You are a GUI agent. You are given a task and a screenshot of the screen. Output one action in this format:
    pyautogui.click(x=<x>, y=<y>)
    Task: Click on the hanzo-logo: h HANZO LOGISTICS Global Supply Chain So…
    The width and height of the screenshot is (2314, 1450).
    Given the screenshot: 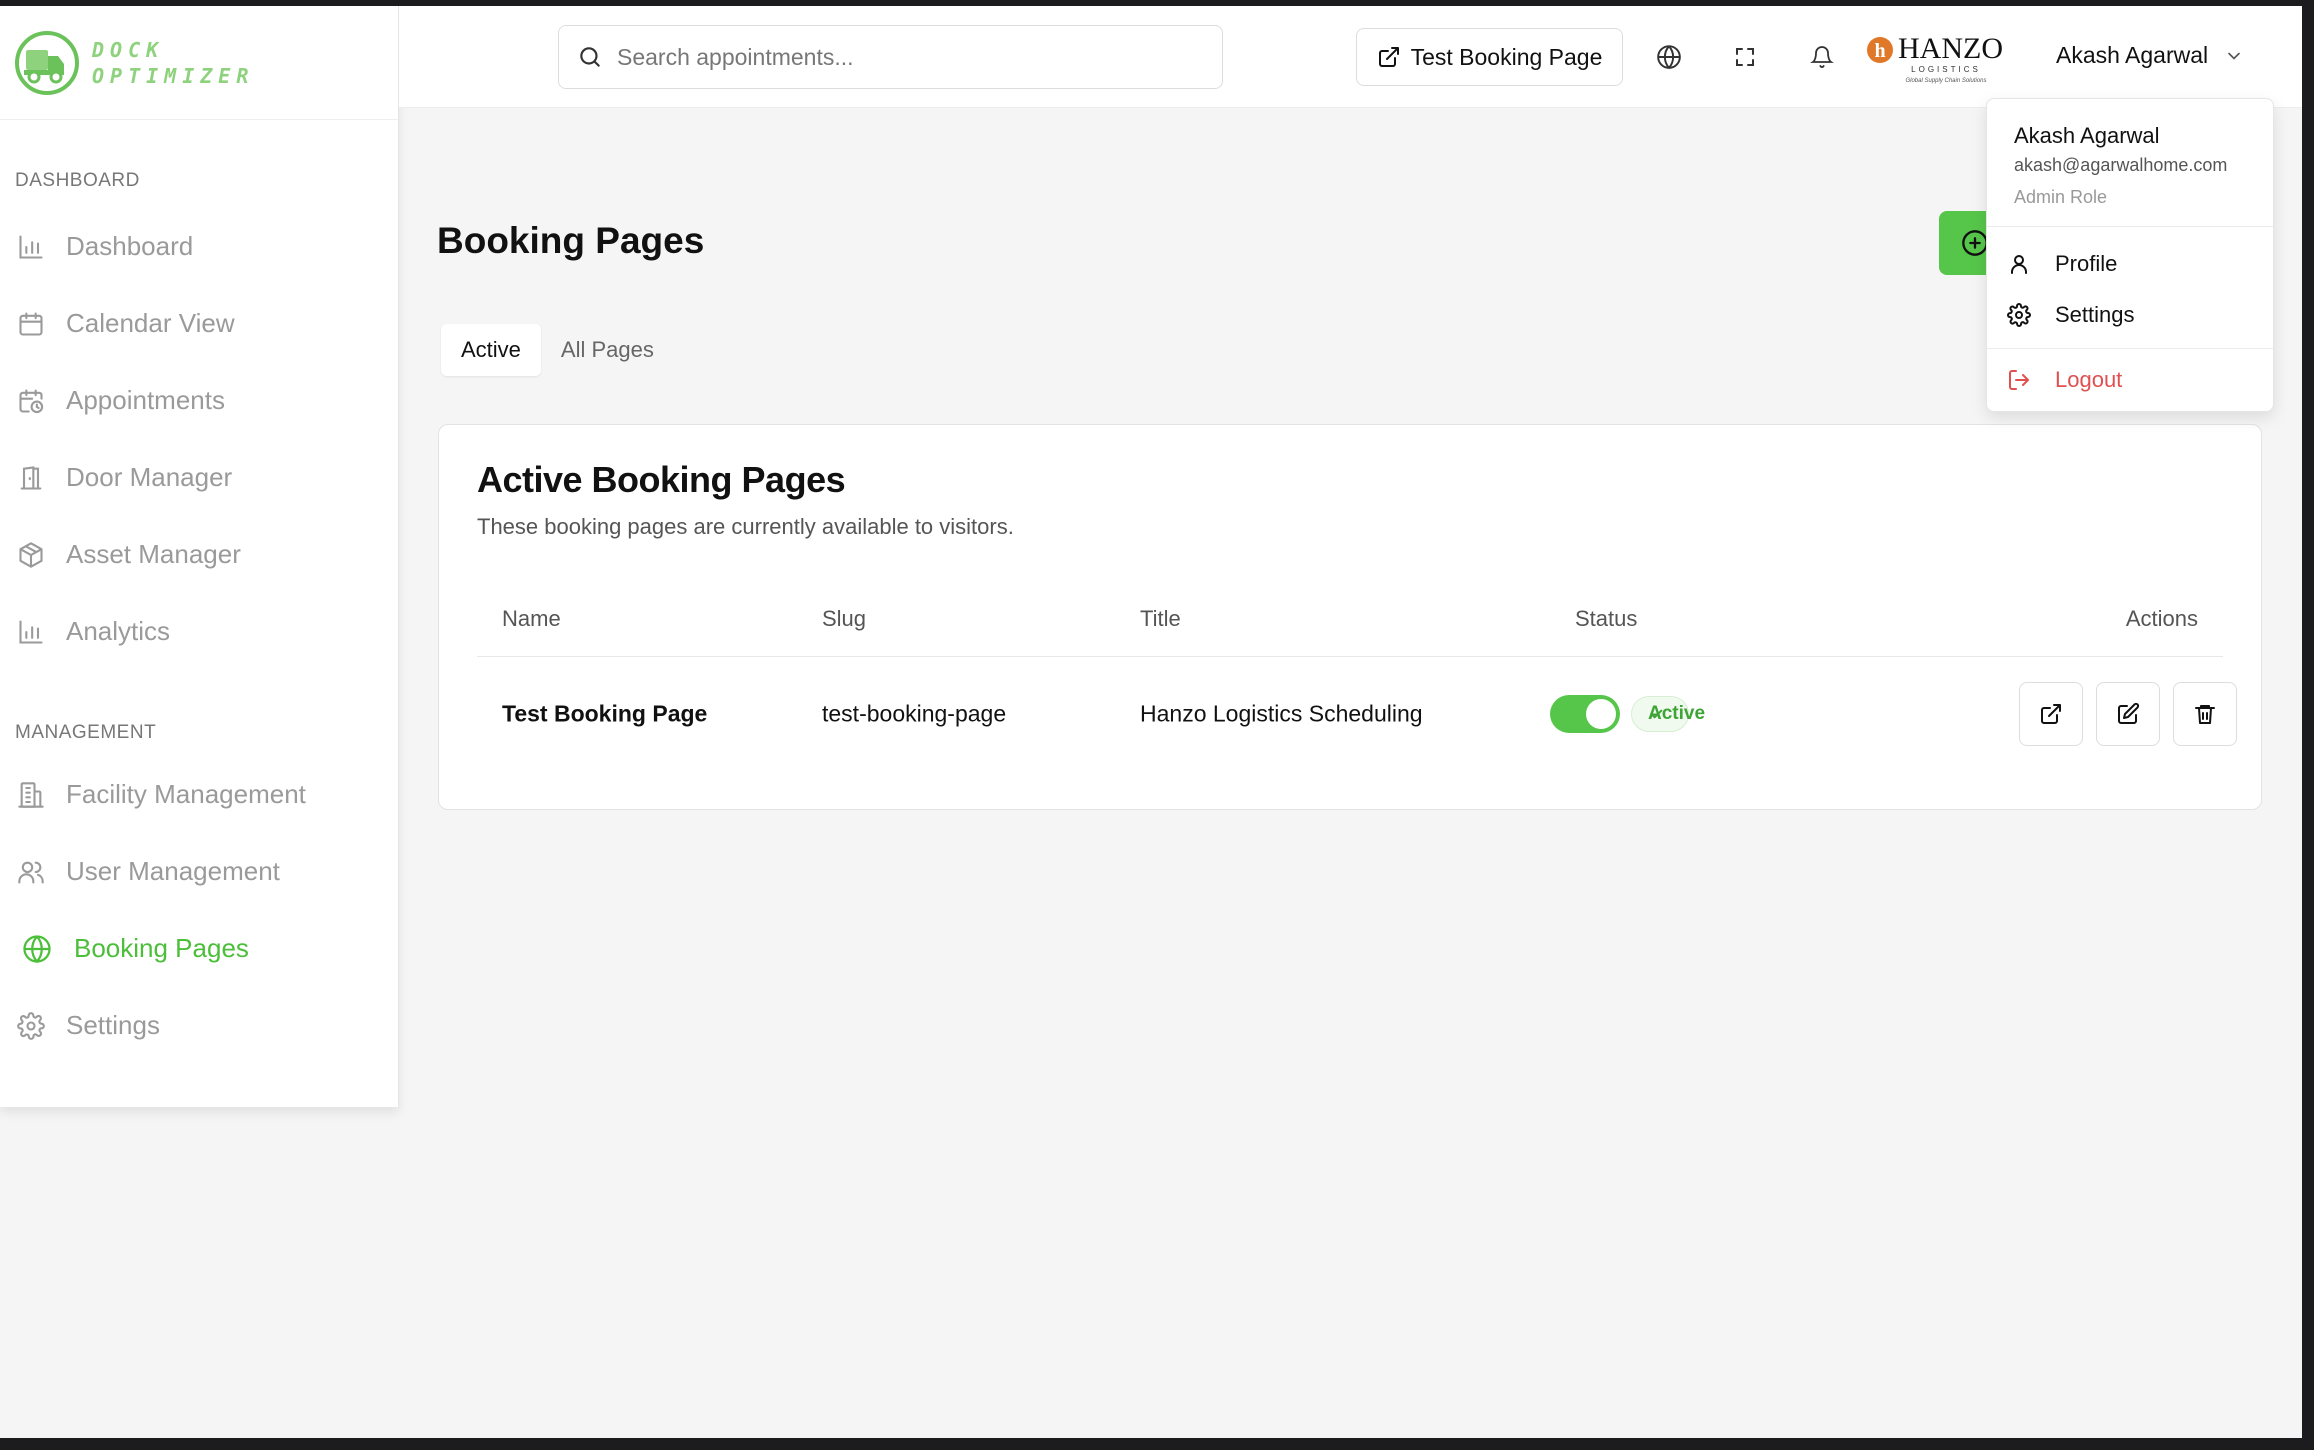 What is the action you would take?
    pyautogui.click(x=1936, y=59)
    